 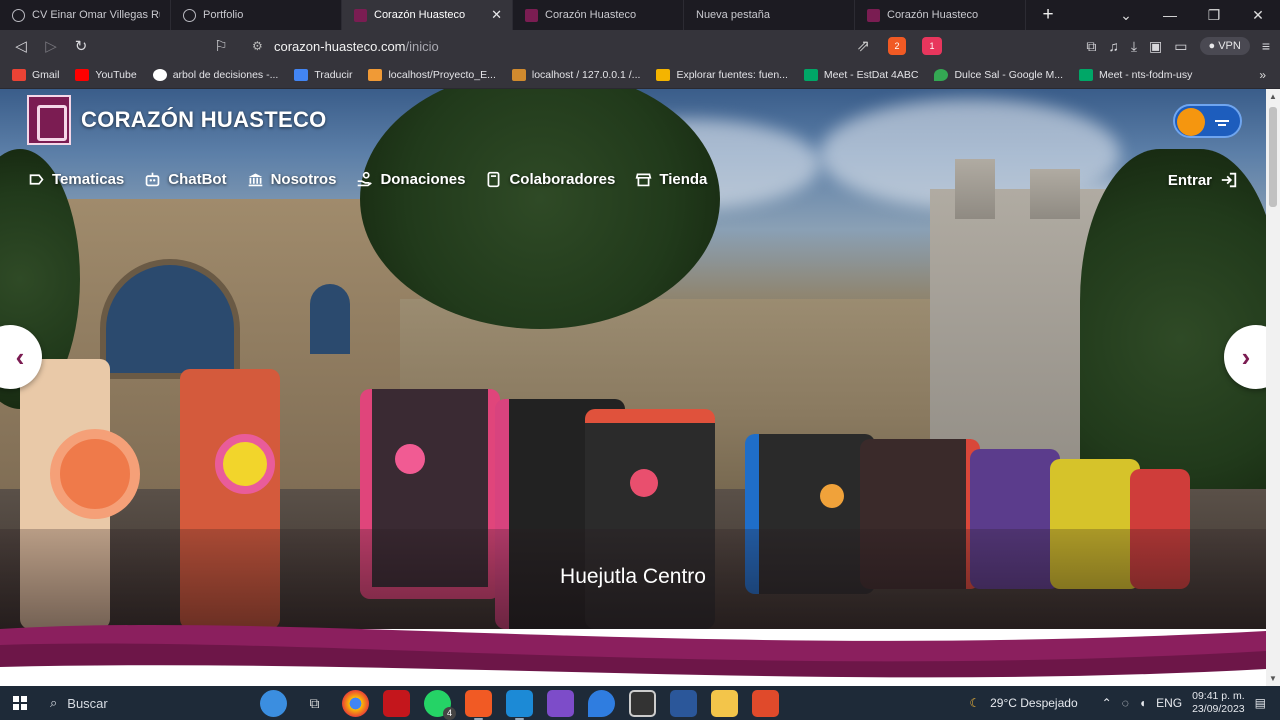 What do you see at coordinates (932, 46) in the screenshot?
I see `brave-rewards-icon: 1` at bounding box center [932, 46].